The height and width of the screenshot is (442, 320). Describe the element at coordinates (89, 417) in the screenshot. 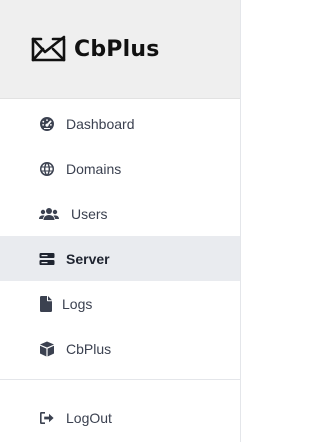

I see `logout-label: LogOut` at that location.